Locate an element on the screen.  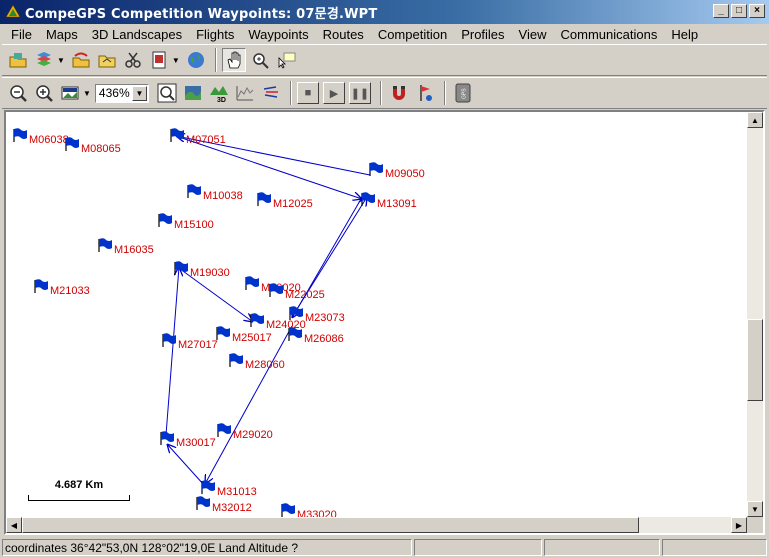
waypoints-button is located at coordinates (107, 60).